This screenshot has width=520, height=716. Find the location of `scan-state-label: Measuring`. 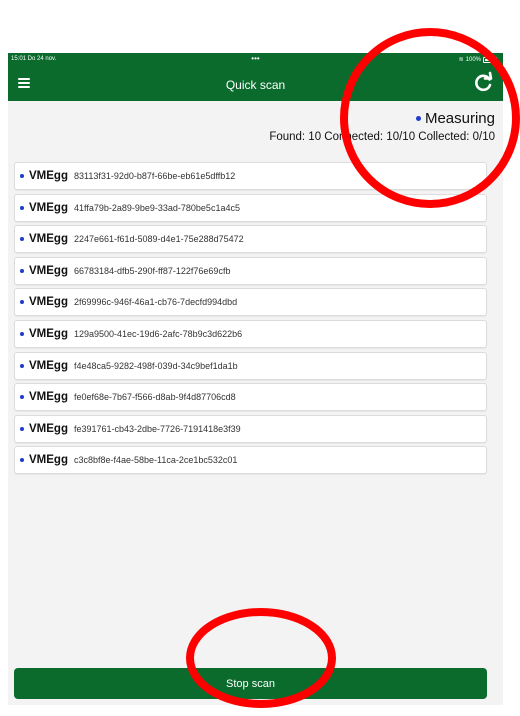

scan-state-label: Measuring is located at coordinates (459, 118).